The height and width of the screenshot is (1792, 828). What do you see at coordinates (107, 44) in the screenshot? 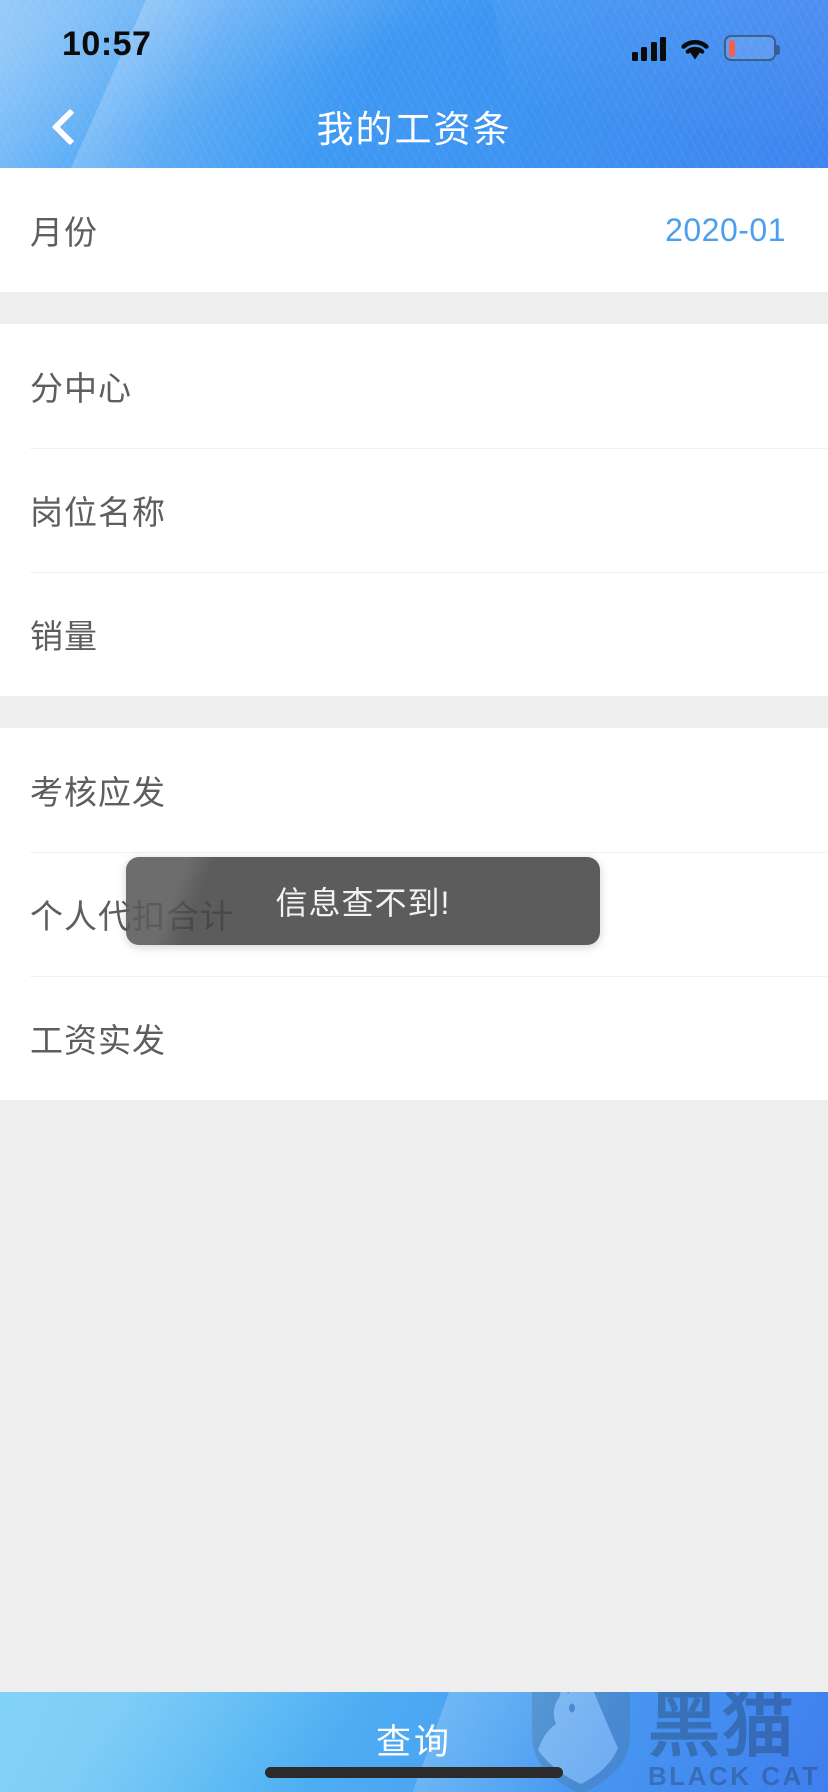
I see `status-bar-clock: 10:57` at bounding box center [107, 44].